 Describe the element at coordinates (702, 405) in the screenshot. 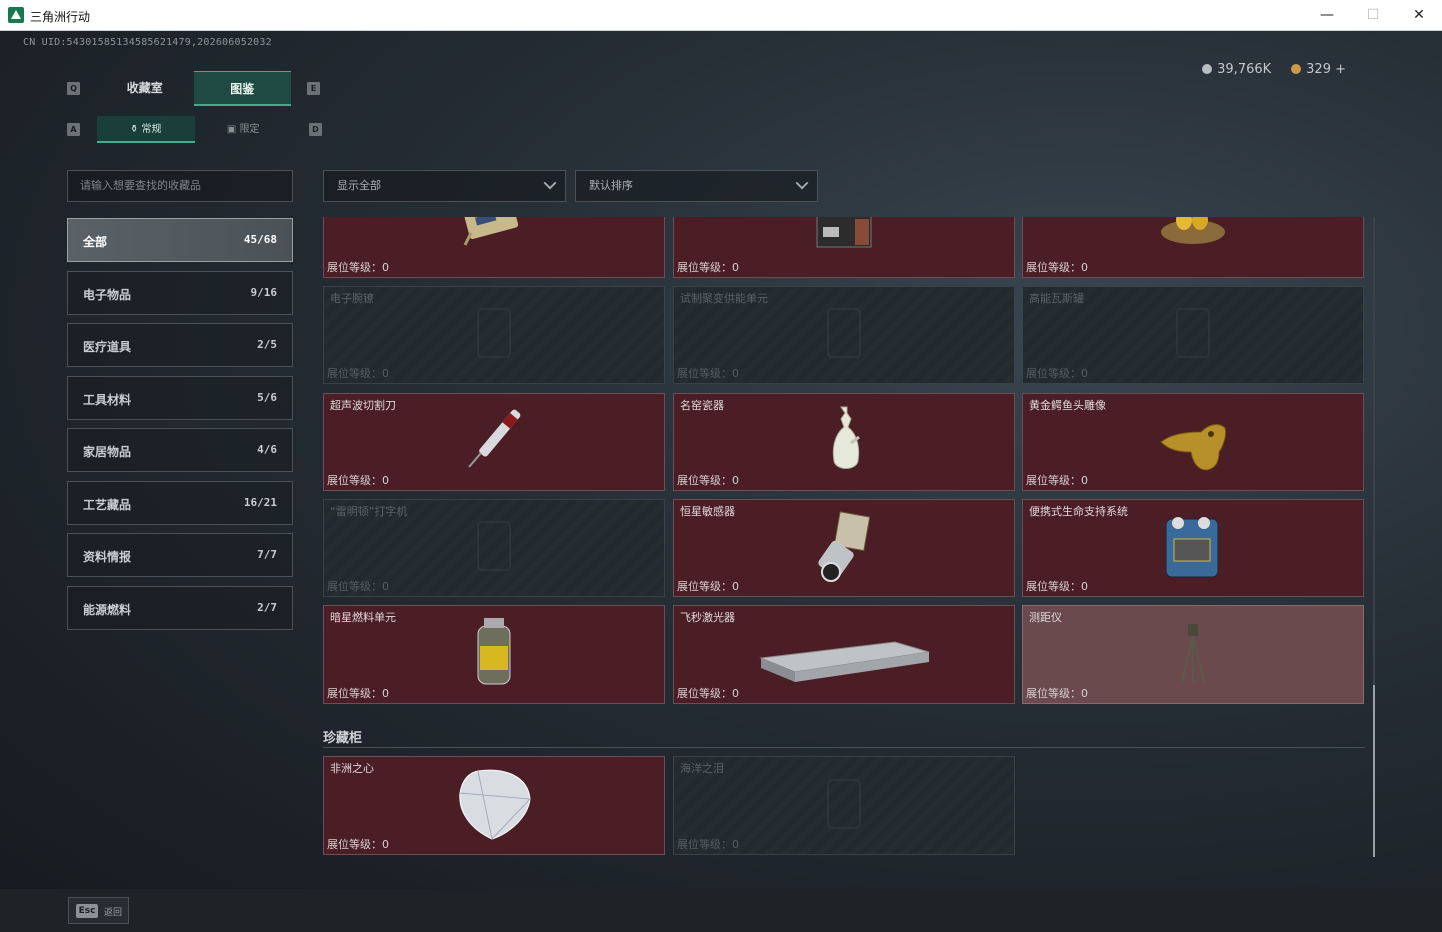

I see `item-name: 名窑瓷器` at that location.